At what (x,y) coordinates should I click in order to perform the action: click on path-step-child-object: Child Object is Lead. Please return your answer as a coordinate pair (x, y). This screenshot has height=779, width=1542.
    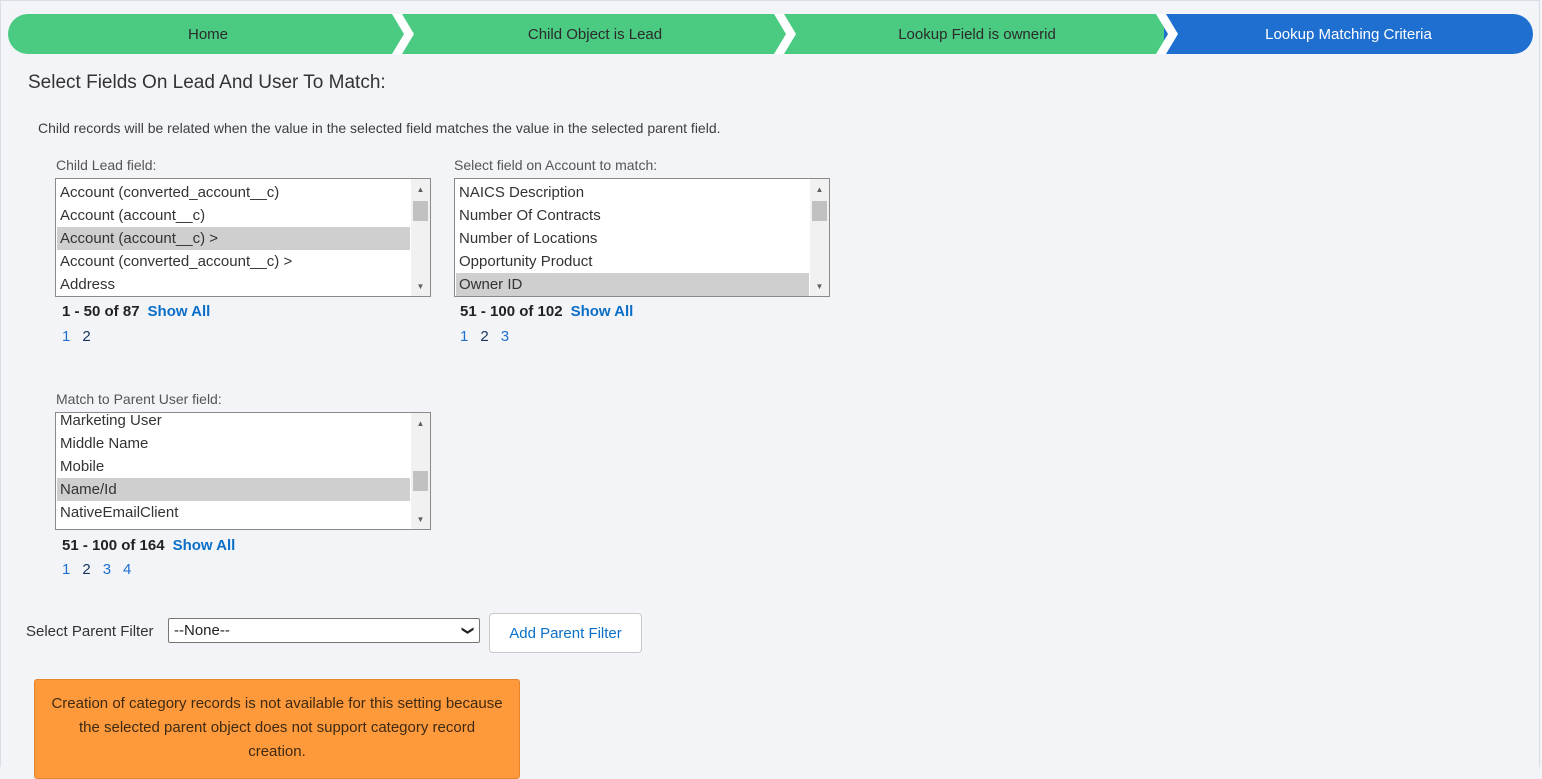
    Looking at the image, I should click on (595, 34).